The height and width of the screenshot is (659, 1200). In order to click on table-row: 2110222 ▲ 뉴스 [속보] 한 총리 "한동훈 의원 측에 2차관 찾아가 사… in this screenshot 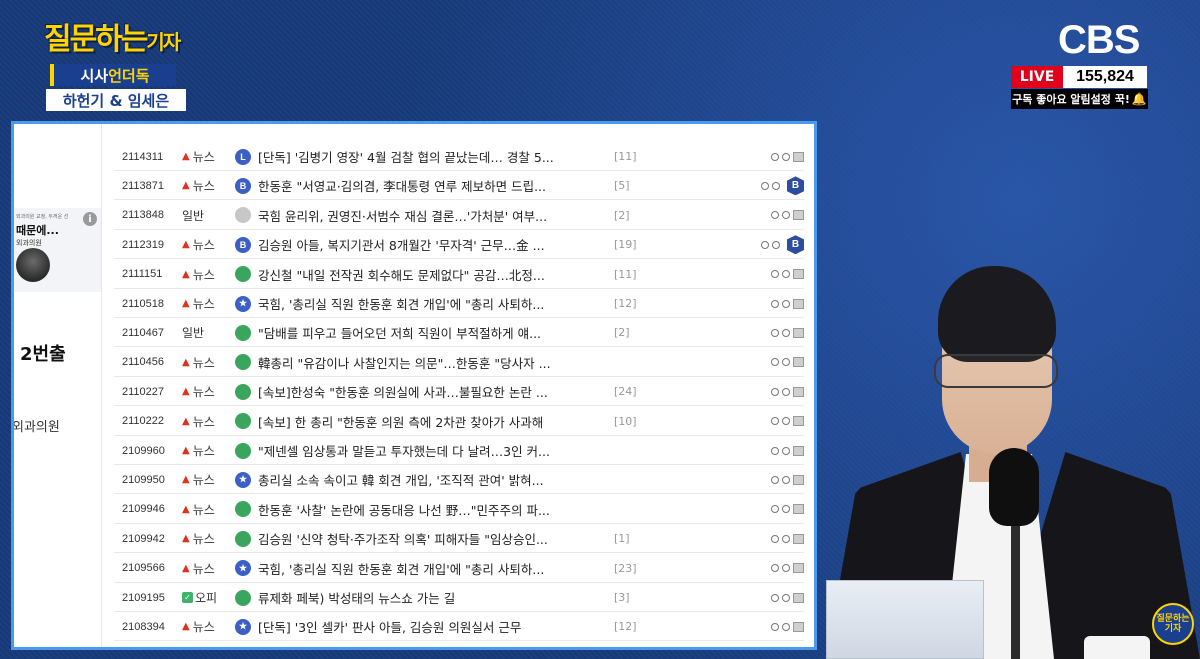, I will do `click(459, 421)`.